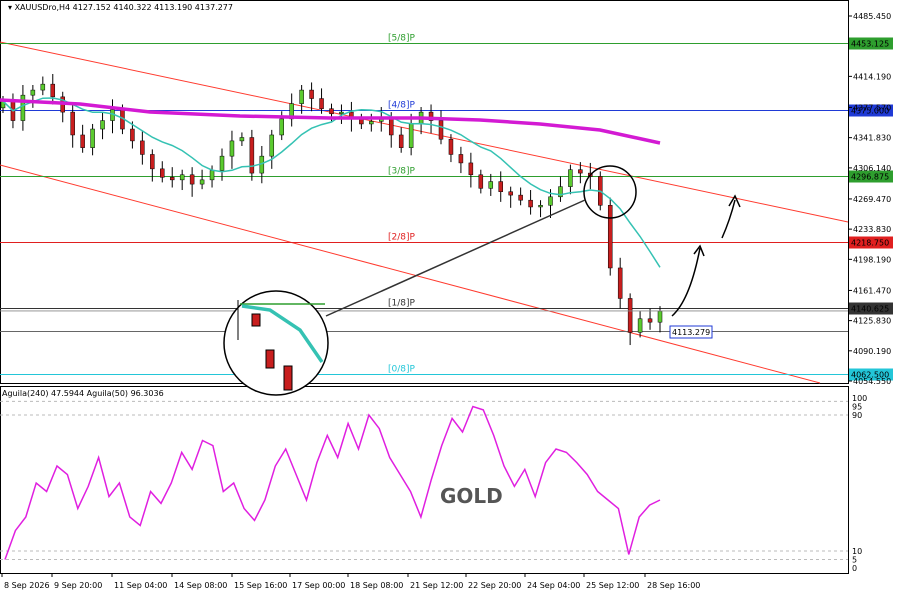  Describe the element at coordinates (494, 585) in the screenshot. I see `time-label: 22 Sep 20:00` at that location.